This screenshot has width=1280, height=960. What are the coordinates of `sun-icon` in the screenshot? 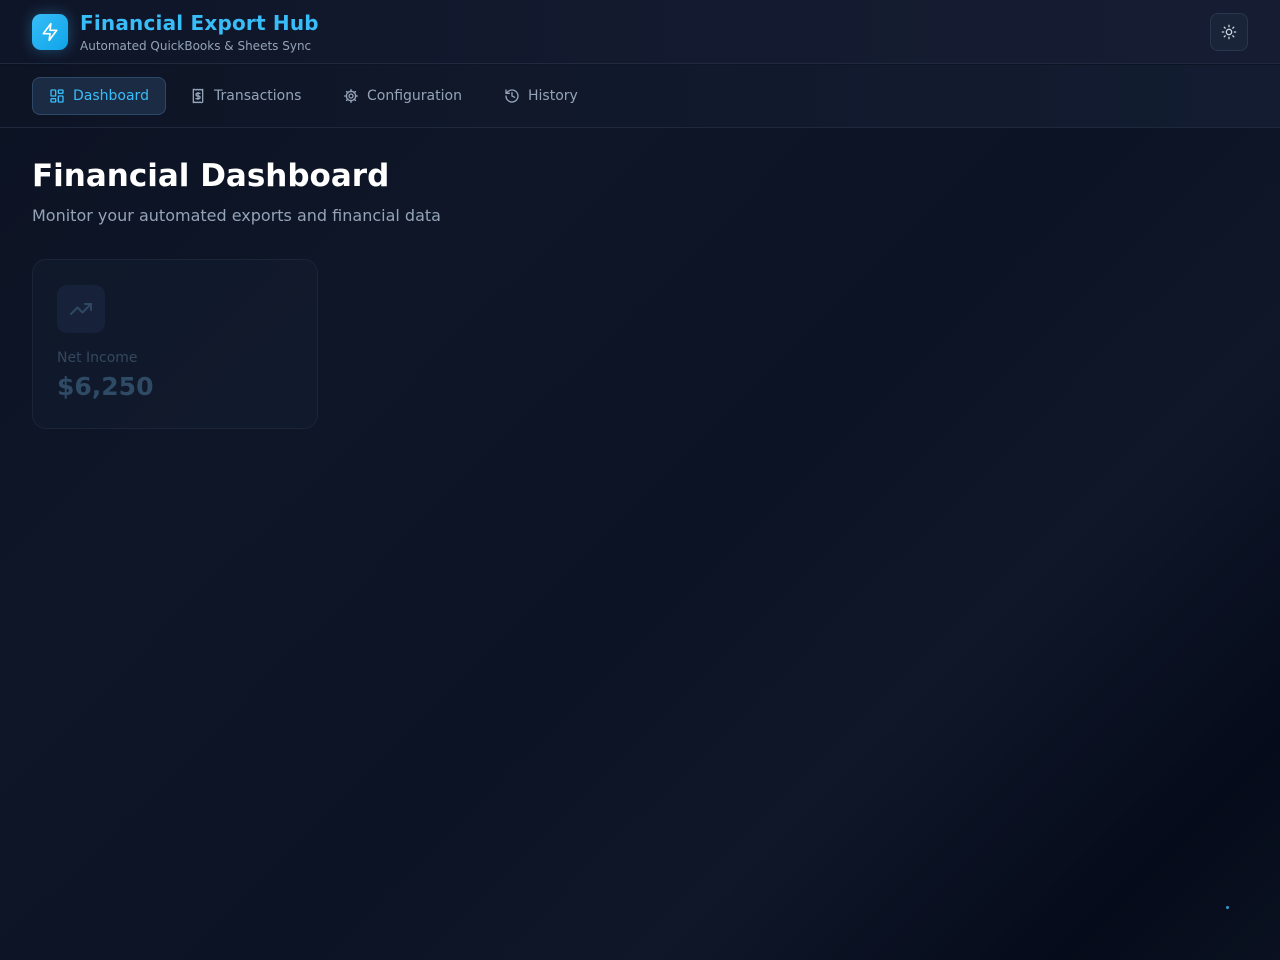 It's located at (1229, 32).